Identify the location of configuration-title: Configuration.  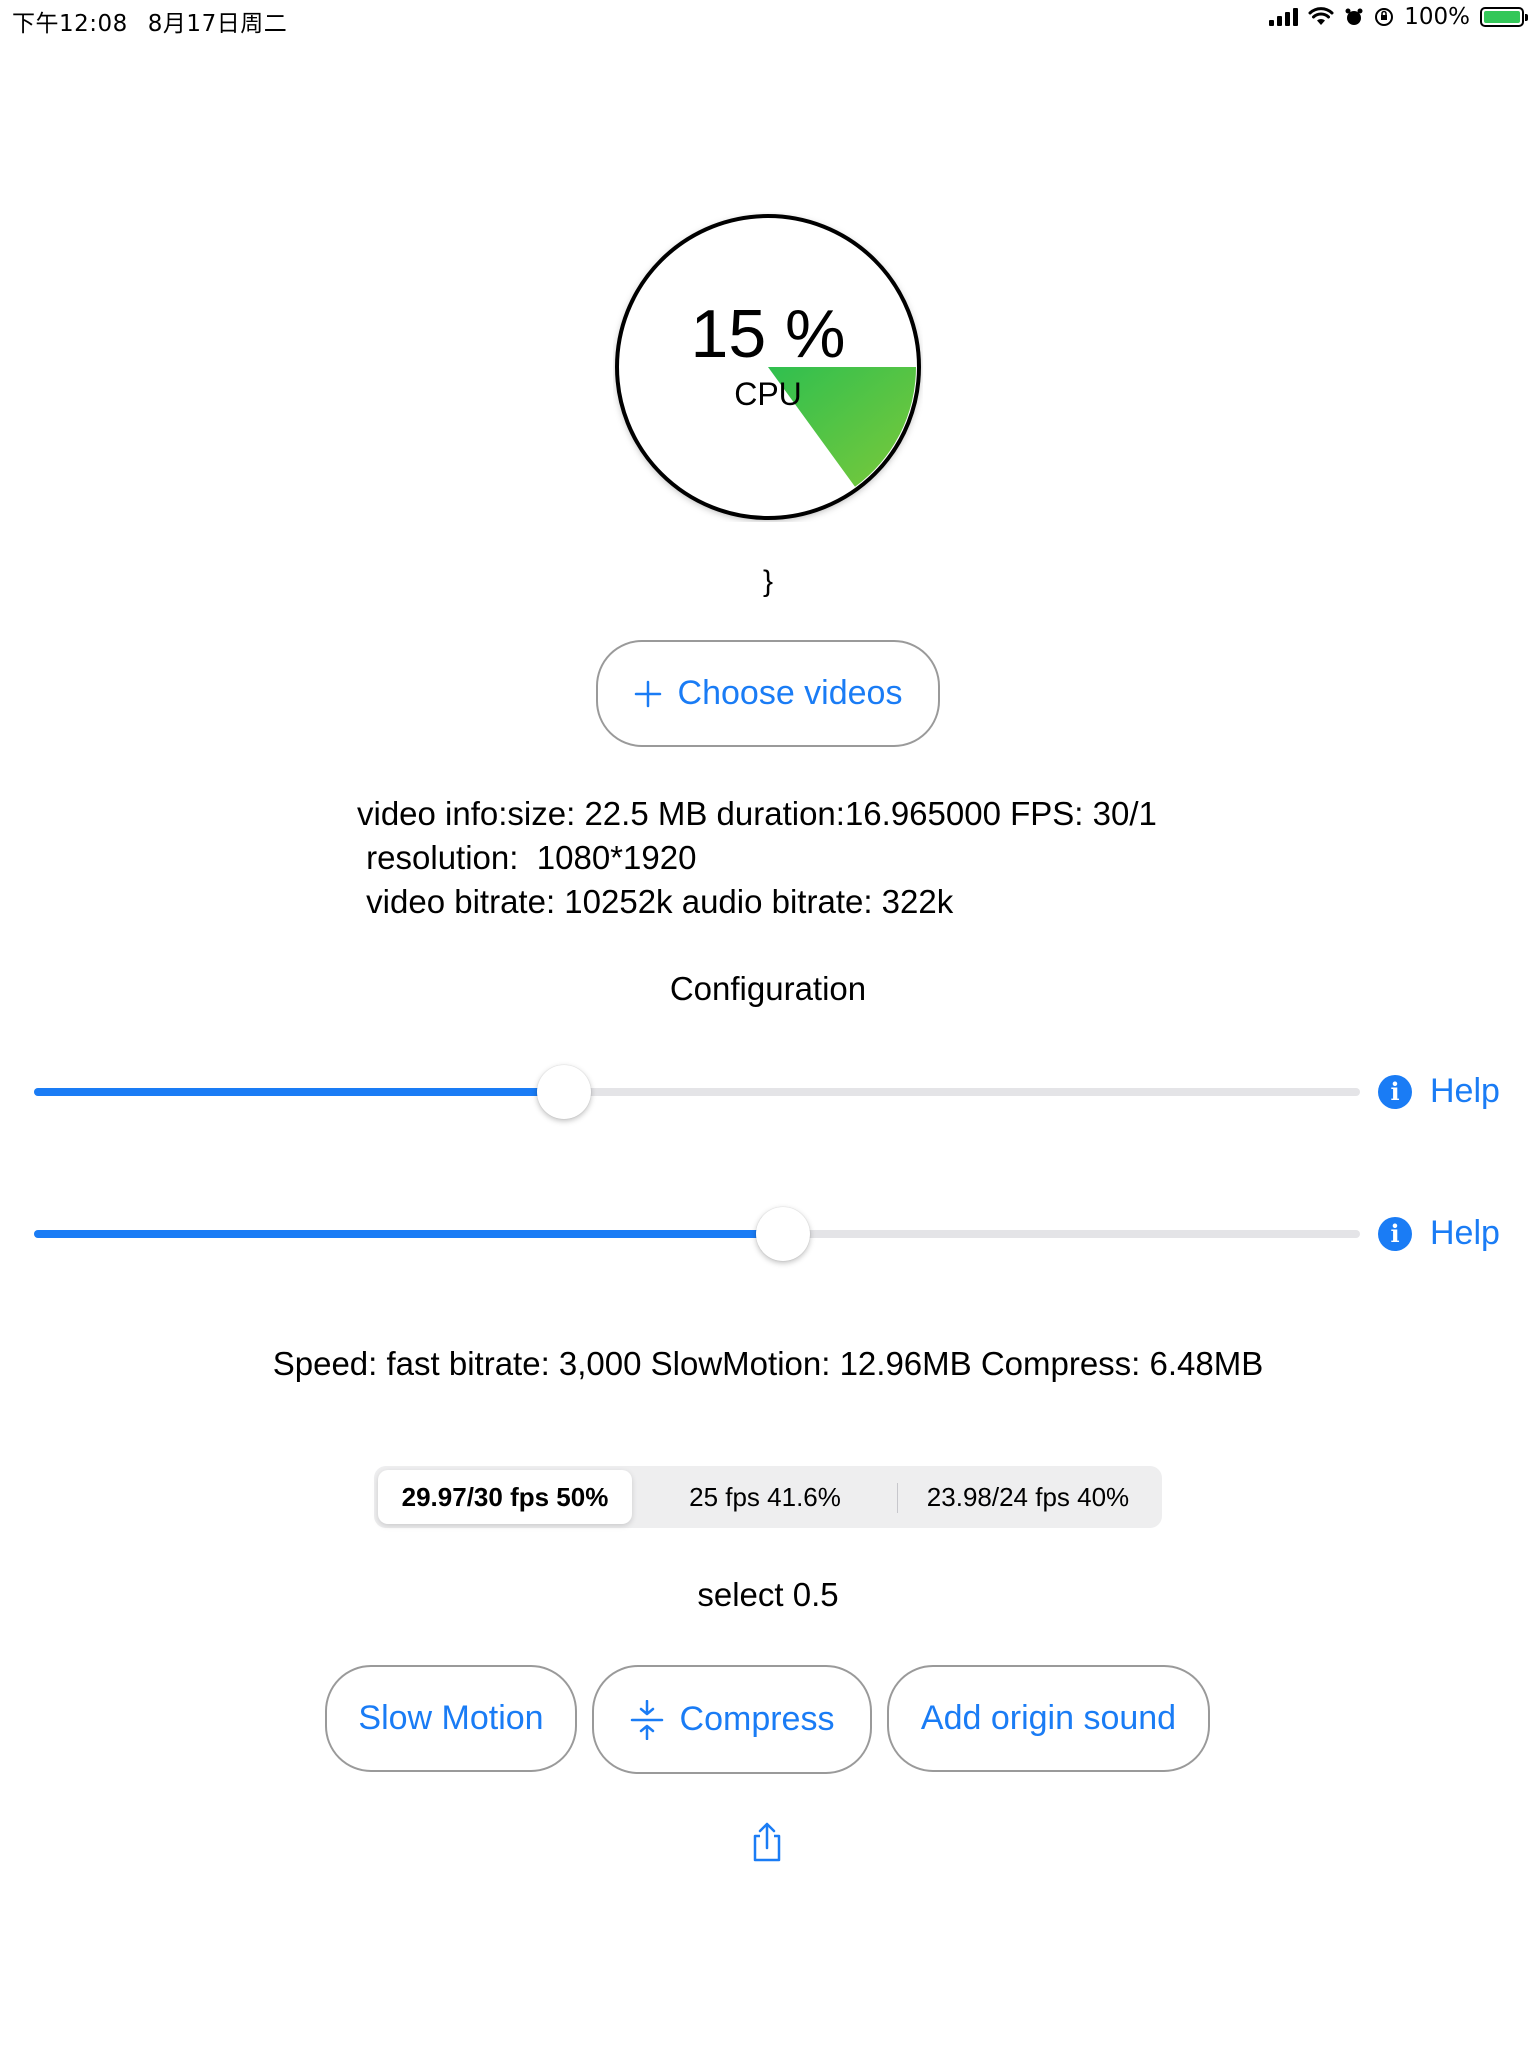
(768, 988).